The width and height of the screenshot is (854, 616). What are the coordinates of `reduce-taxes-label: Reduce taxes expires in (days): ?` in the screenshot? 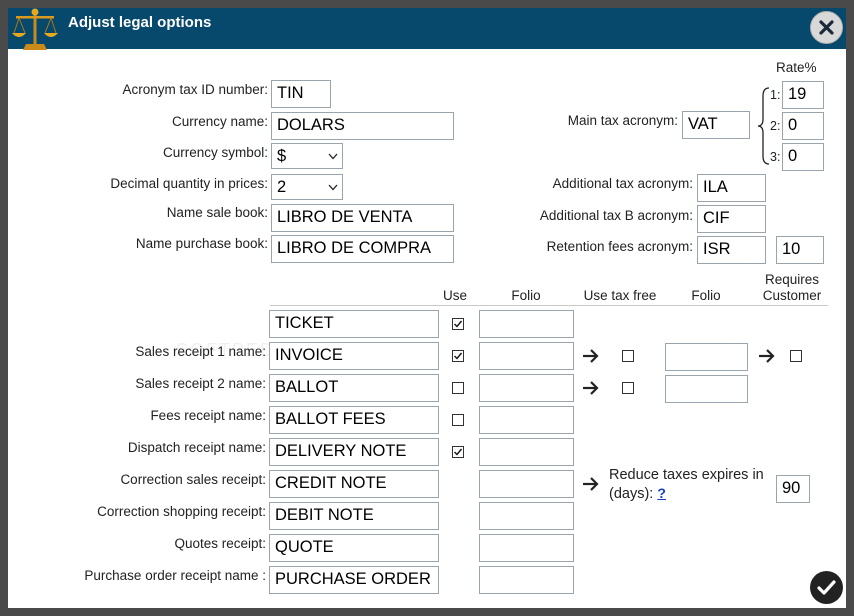 It's located at (689, 484).